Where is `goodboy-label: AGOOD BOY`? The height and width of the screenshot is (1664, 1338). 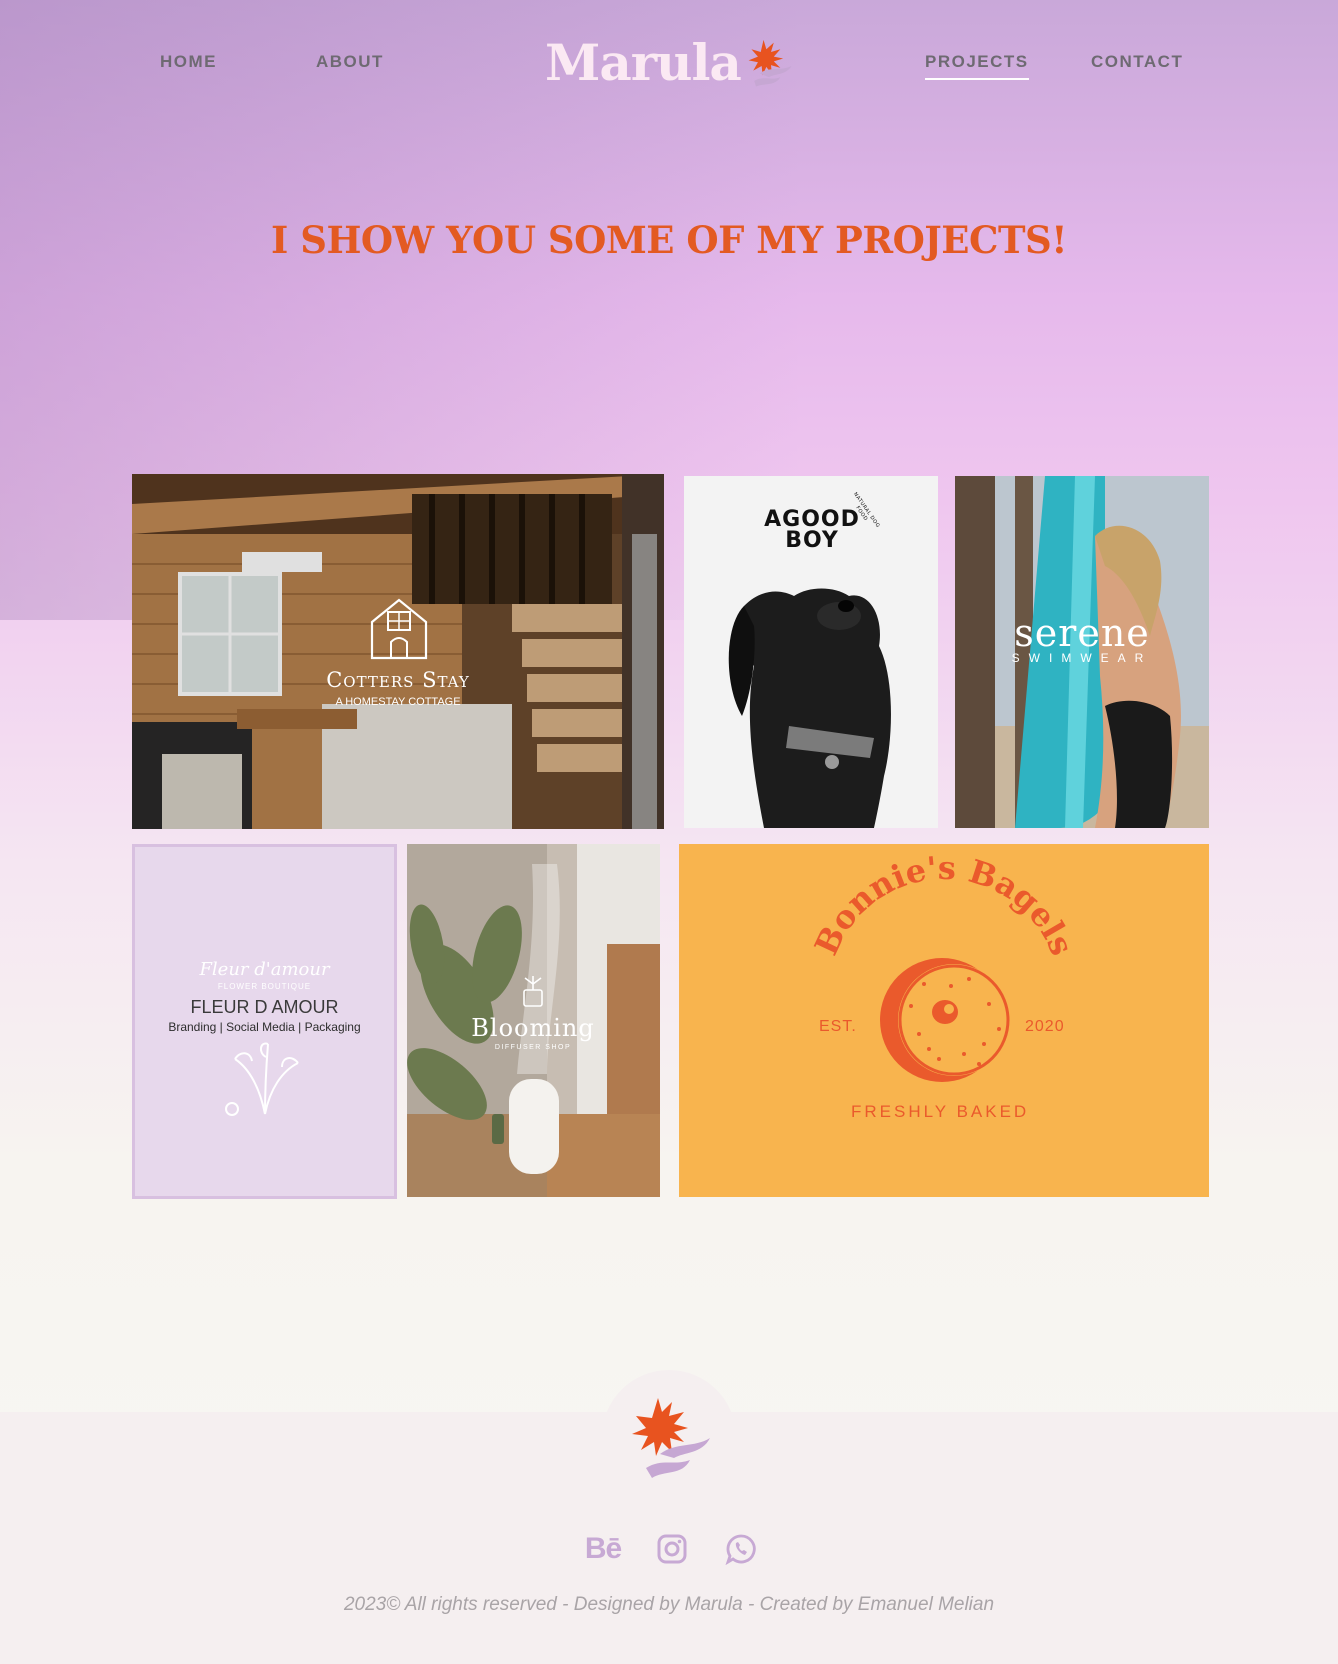
goodboy-label: AGOOD BOY is located at coordinates (812, 531).